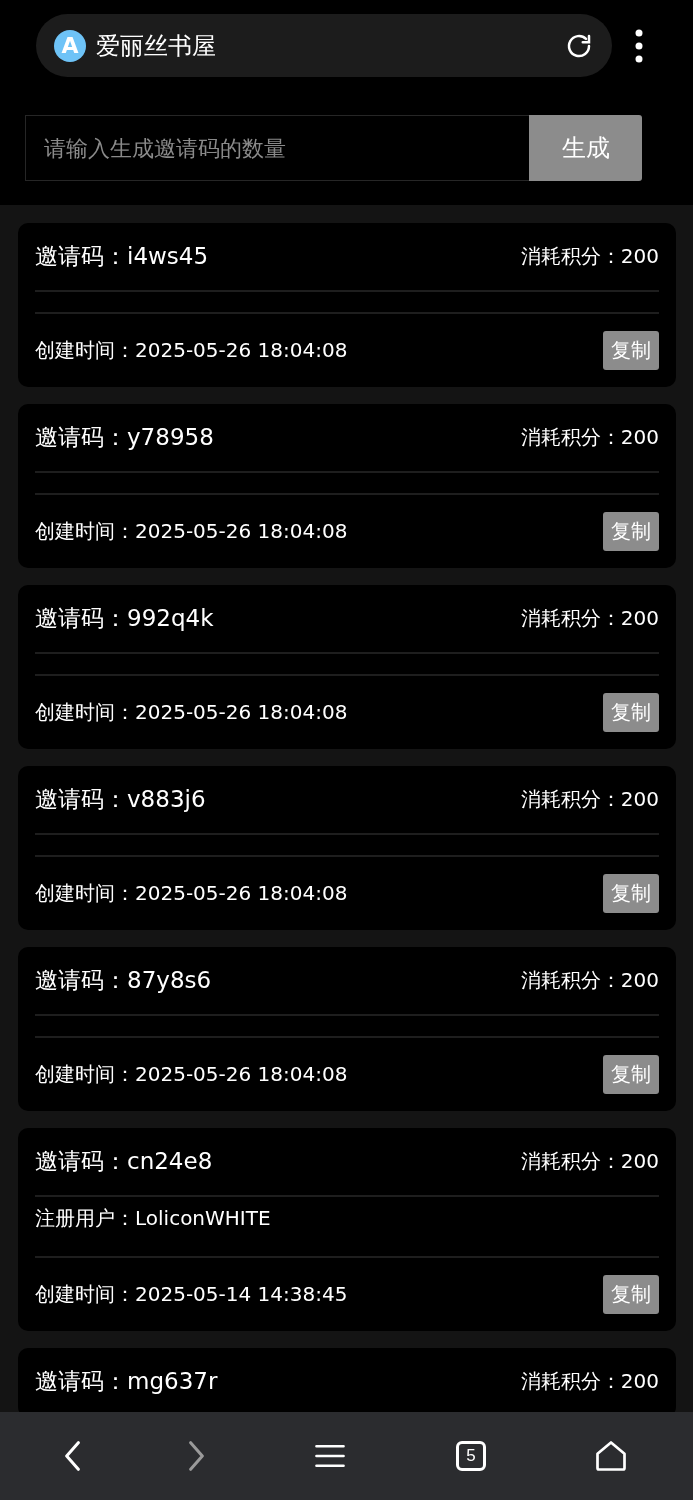 This screenshot has width=693, height=1500. I want to click on address-bar: A 爱丽丝书屋, so click(324, 45).